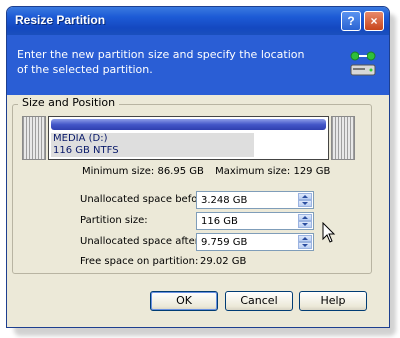 Image resolution: width=400 pixels, height=338 pixels. I want to click on partition-size-stepper, so click(255, 221).